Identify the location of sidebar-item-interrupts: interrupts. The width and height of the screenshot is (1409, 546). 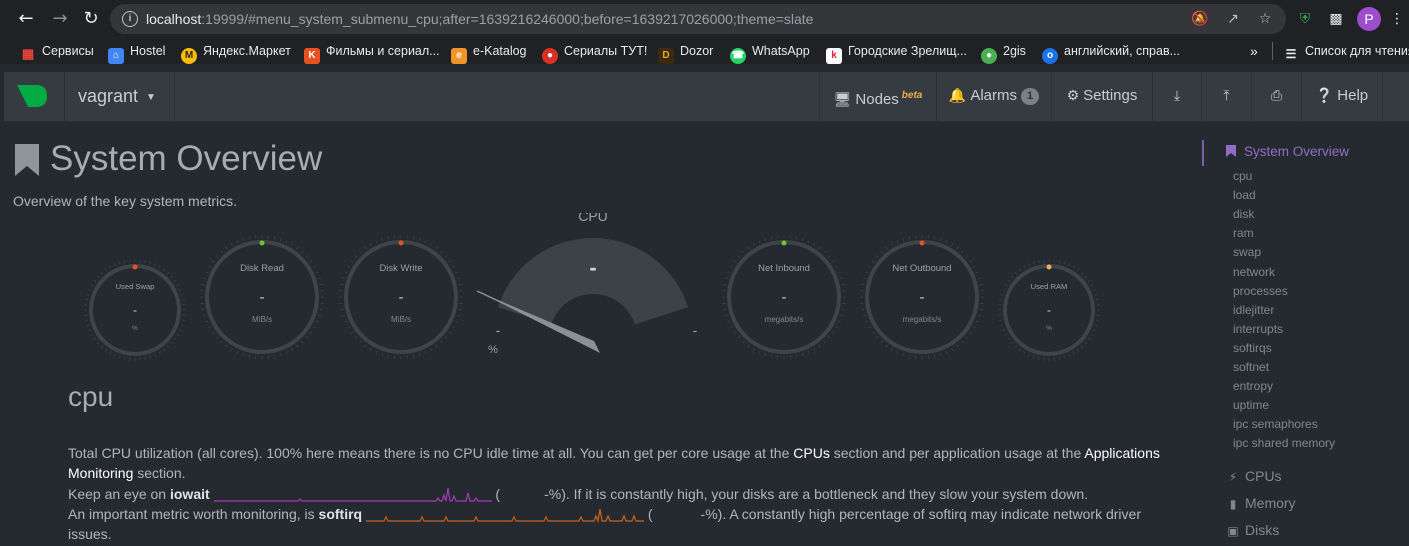
(1258, 329).